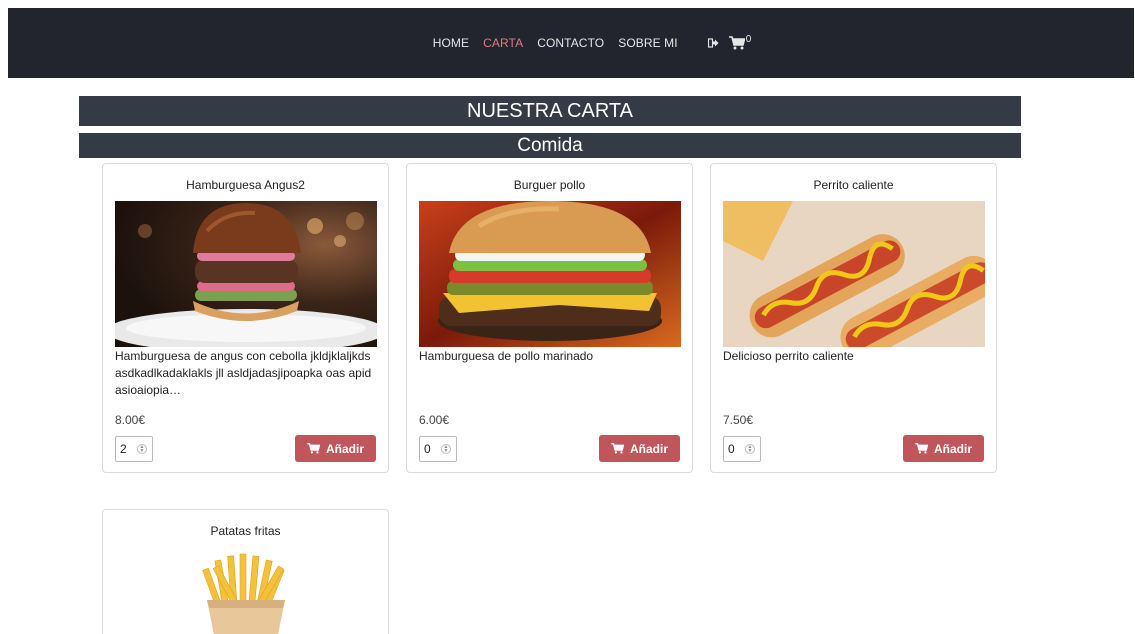 The height and width of the screenshot is (634, 1135). I want to click on nav-link-carta: CARTA, so click(503, 43).